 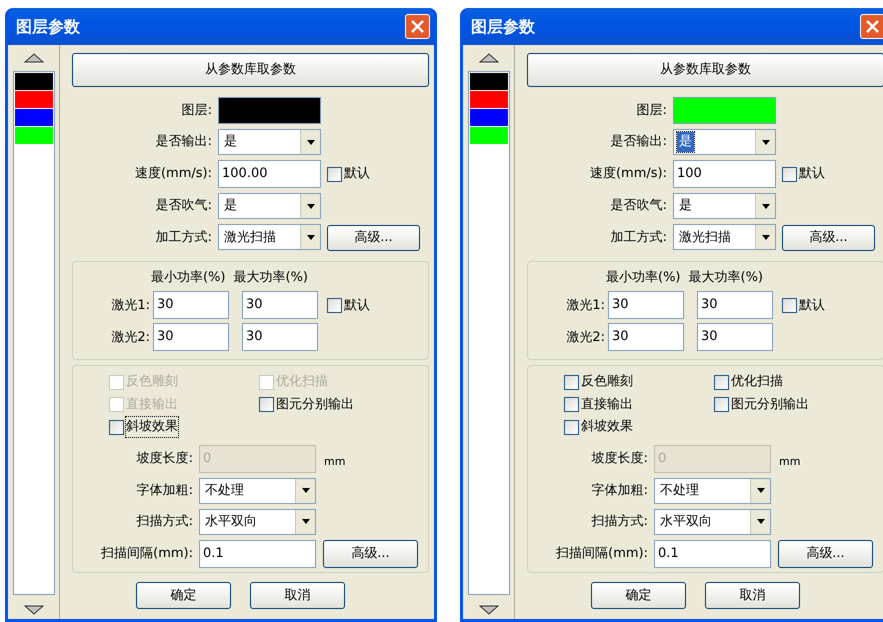 I want to click on field-label: 速度(mm/s):, so click(x=173, y=174).